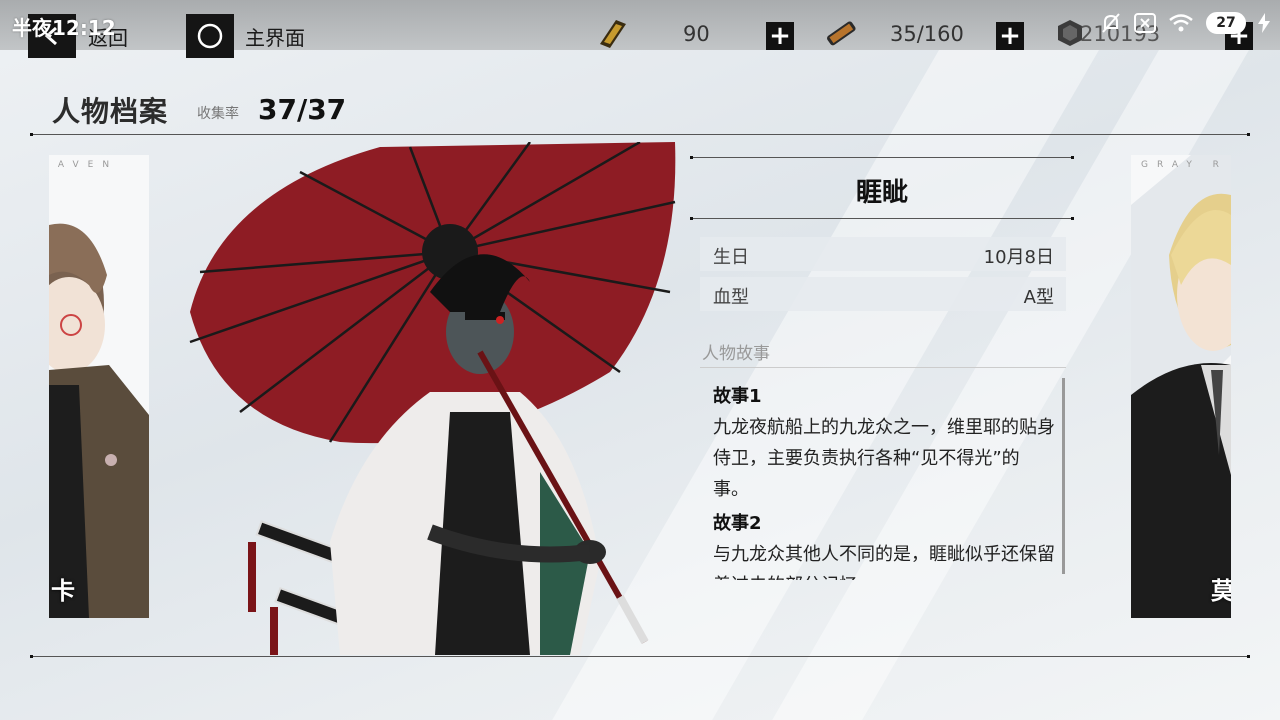 The height and width of the screenshot is (720, 1280). What do you see at coordinates (731, 257) in the screenshot?
I see `field-label: 生日` at bounding box center [731, 257].